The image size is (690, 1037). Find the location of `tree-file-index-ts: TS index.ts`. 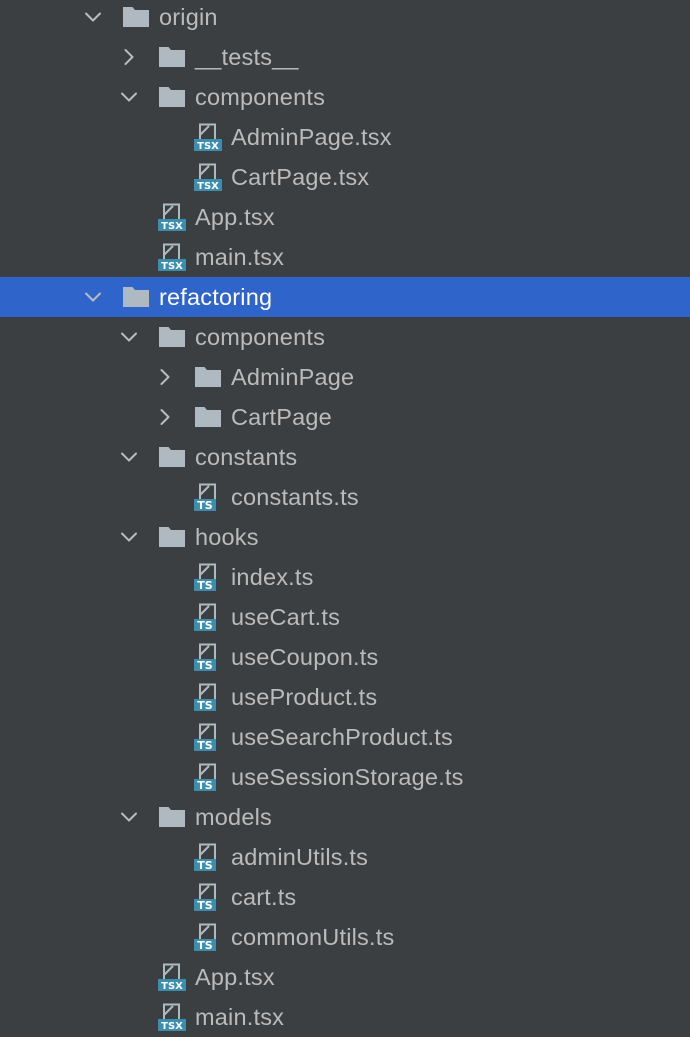

tree-file-index-ts: TS index.ts is located at coordinates (345, 577).